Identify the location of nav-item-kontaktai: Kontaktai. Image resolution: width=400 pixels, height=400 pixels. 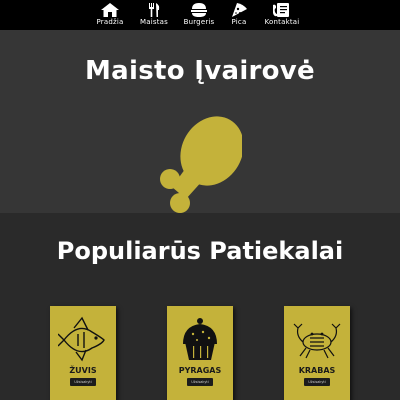
(282, 16).